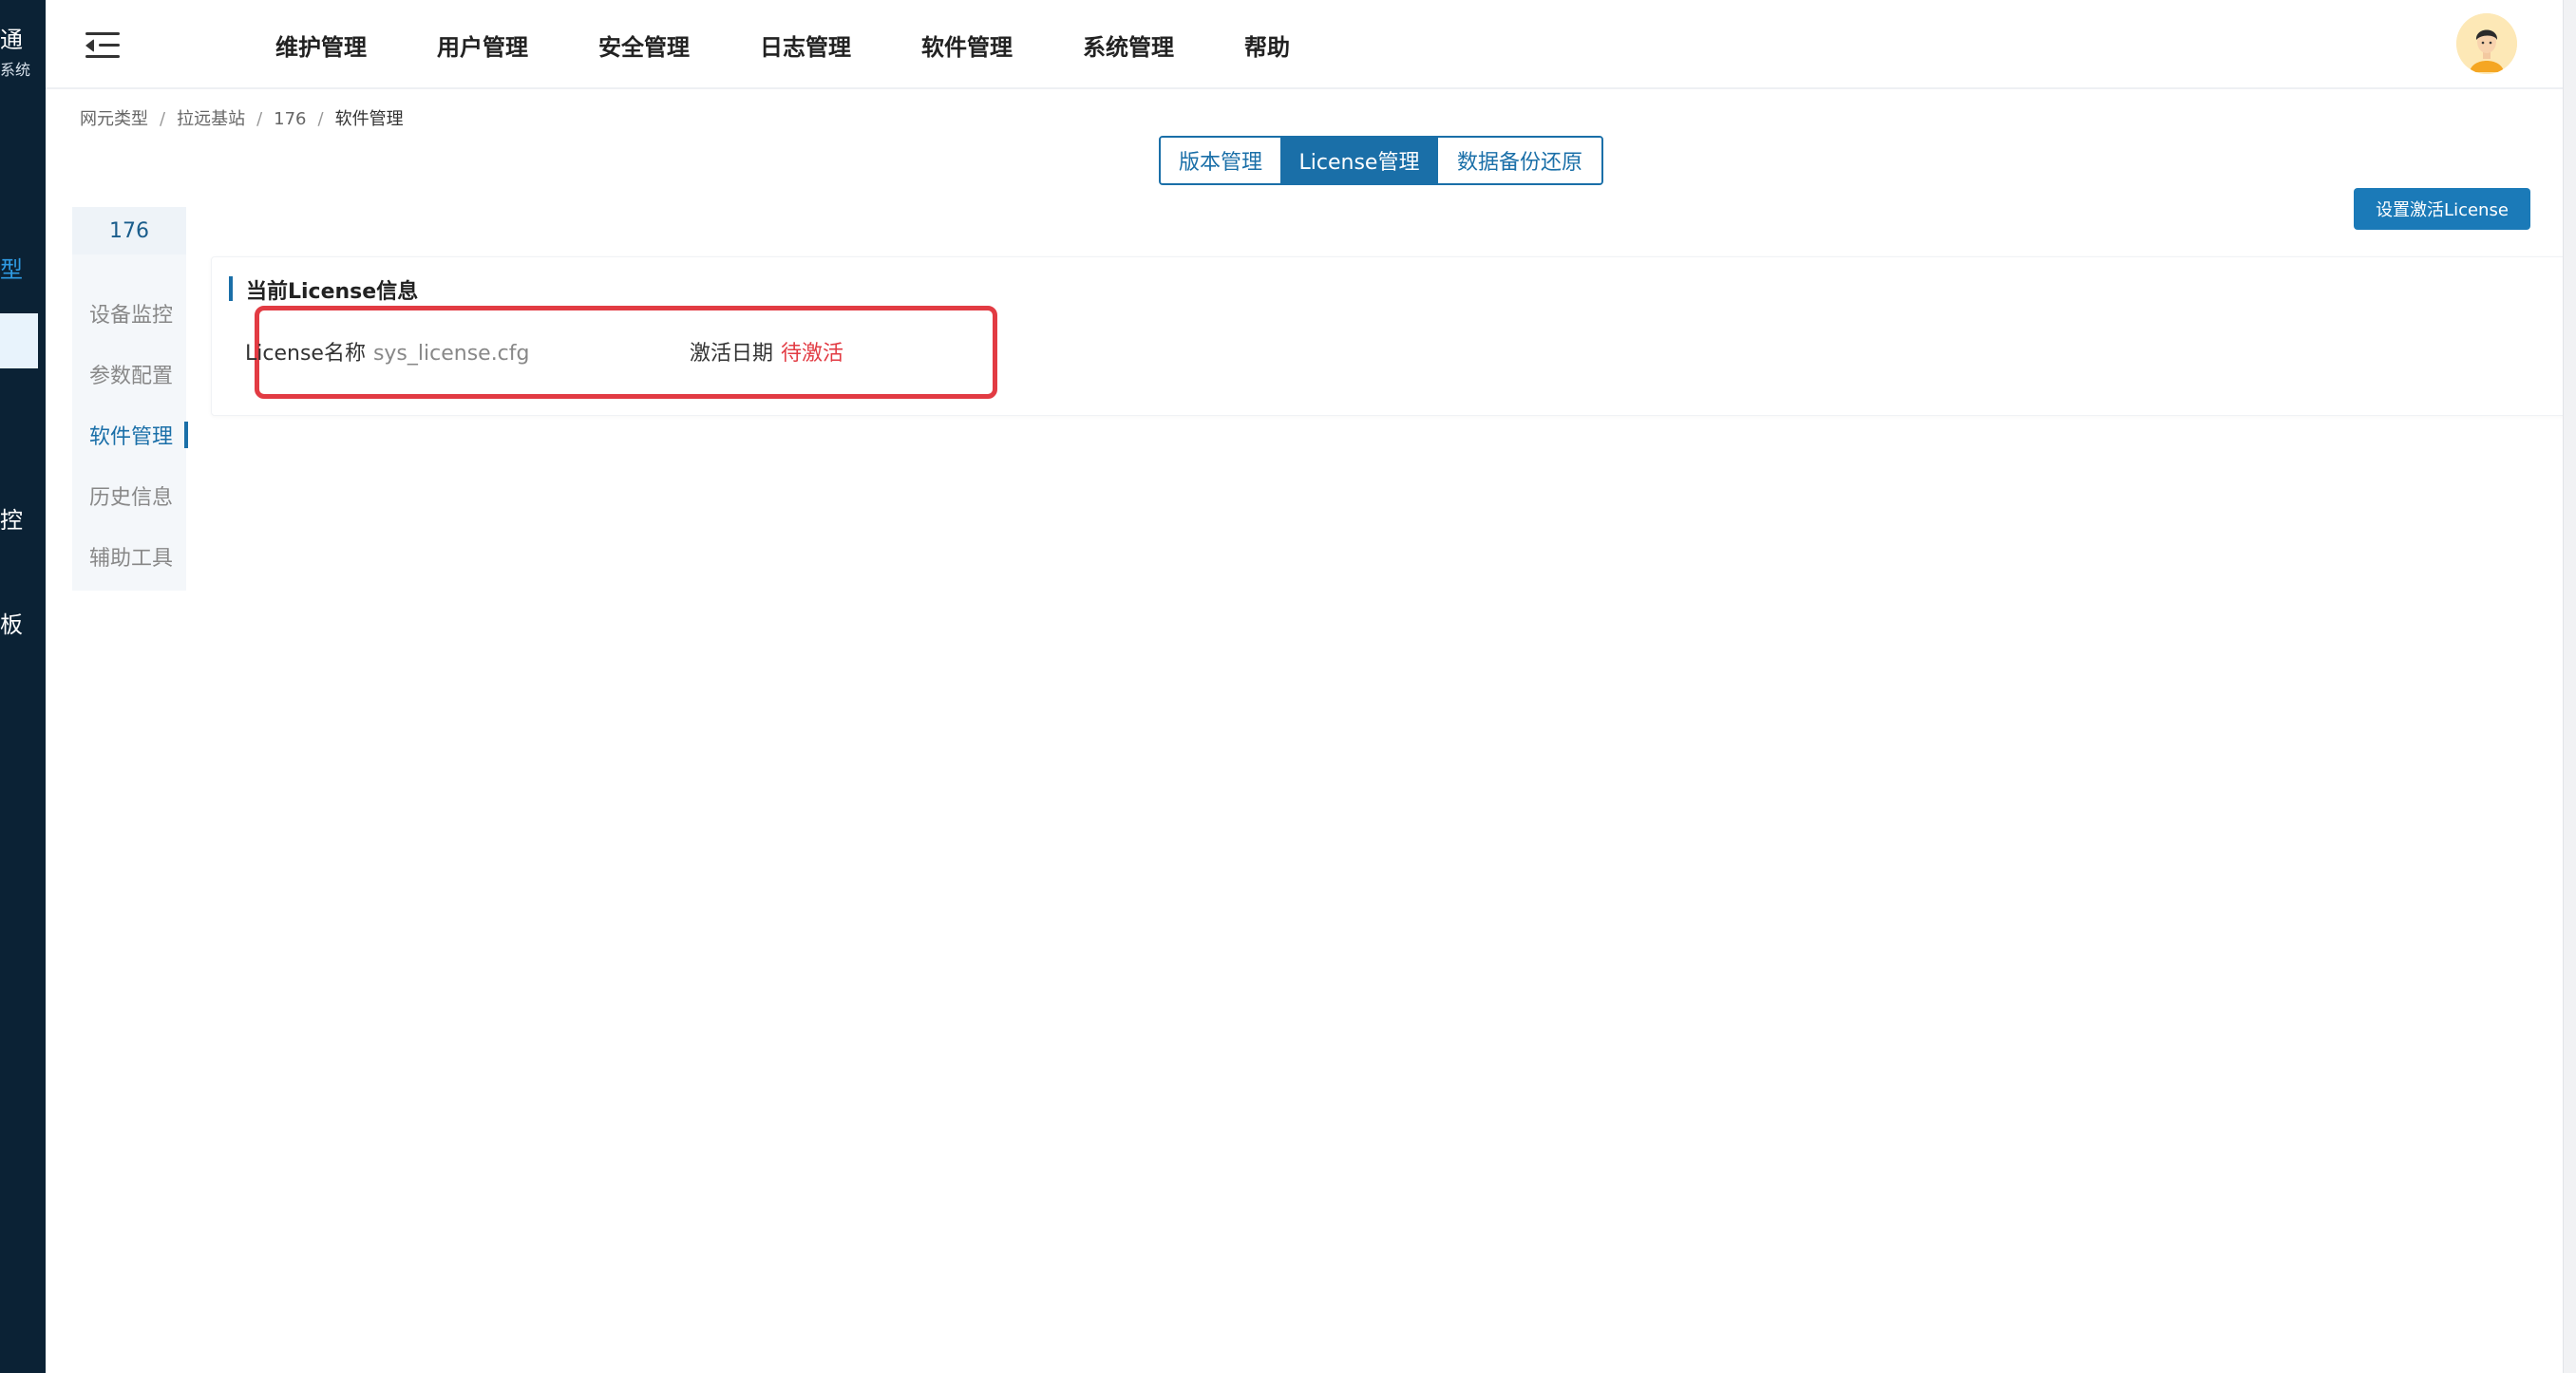  I want to click on user-avatar-icon, so click(2486, 43).